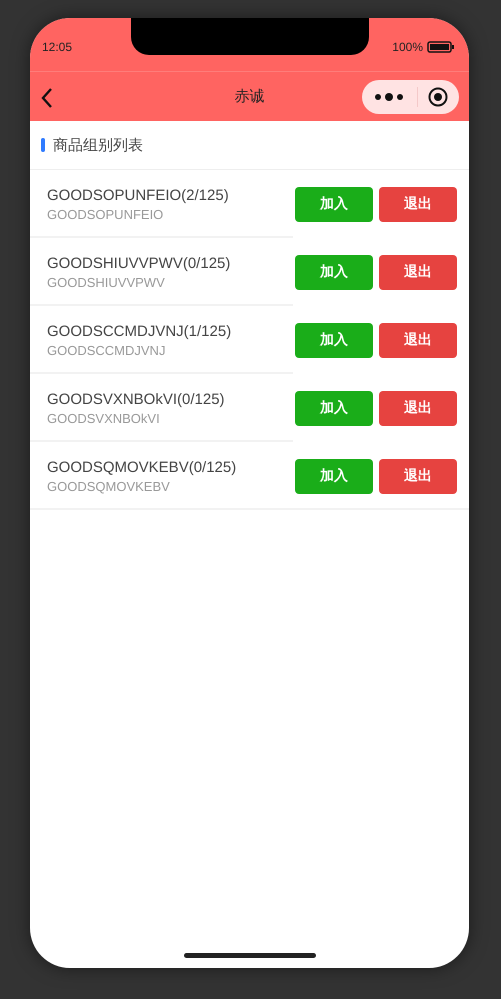  Describe the element at coordinates (109, 486) in the screenshot. I see `group-code: GOODSQMOVKEBV` at that location.